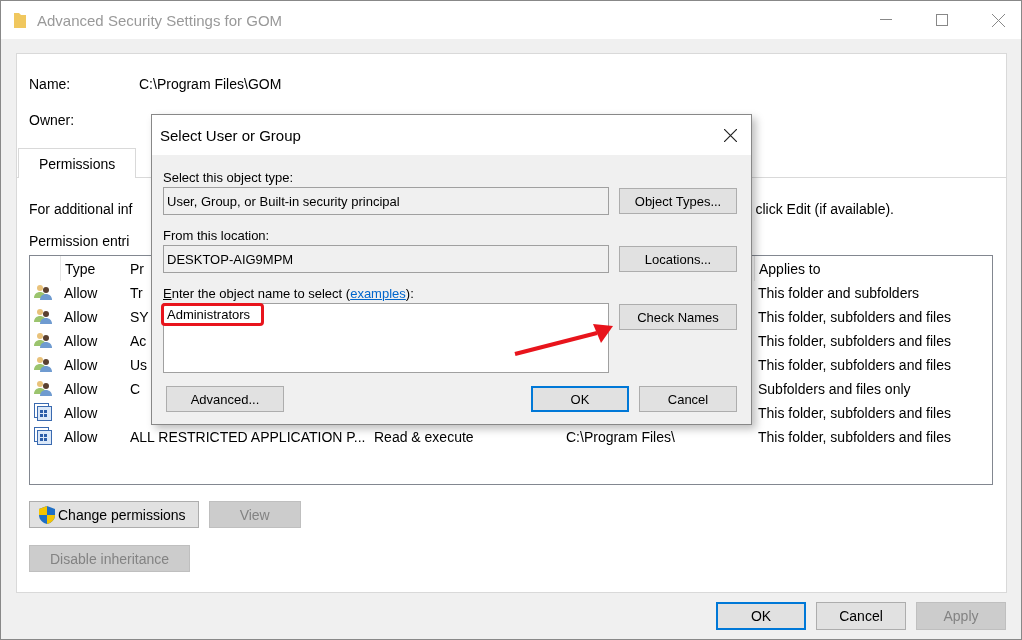 This screenshot has width=1022, height=640. What do you see at coordinates (47, 514) in the screenshot?
I see `shield-icon` at bounding box center [47, 514].